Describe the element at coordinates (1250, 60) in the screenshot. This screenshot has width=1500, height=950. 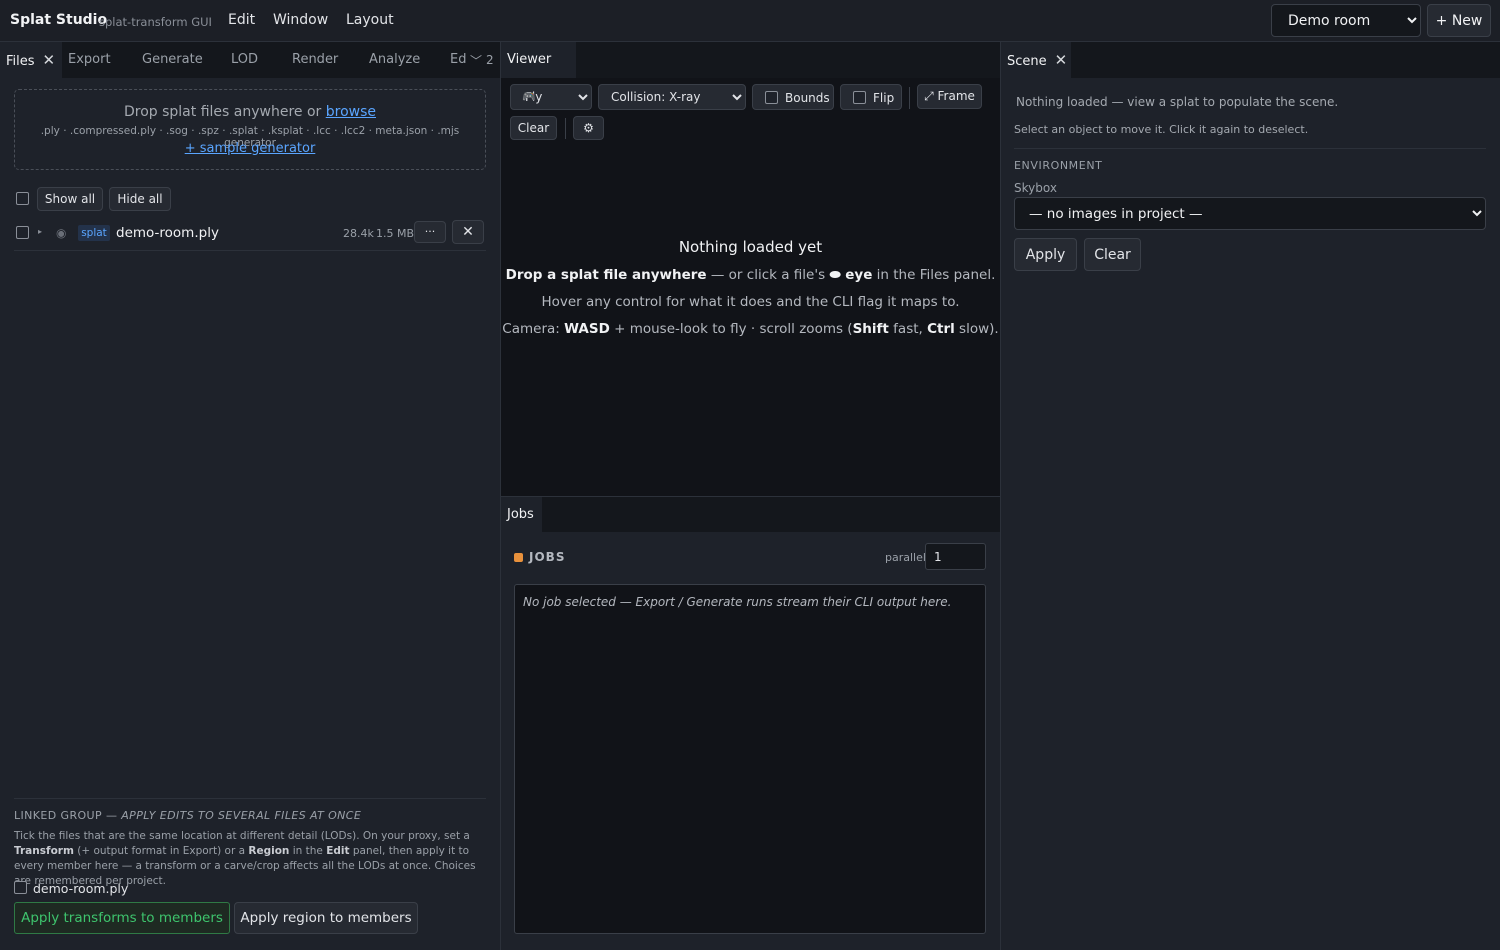
I see `scene-tab-bar: Scene ✕` at that location.